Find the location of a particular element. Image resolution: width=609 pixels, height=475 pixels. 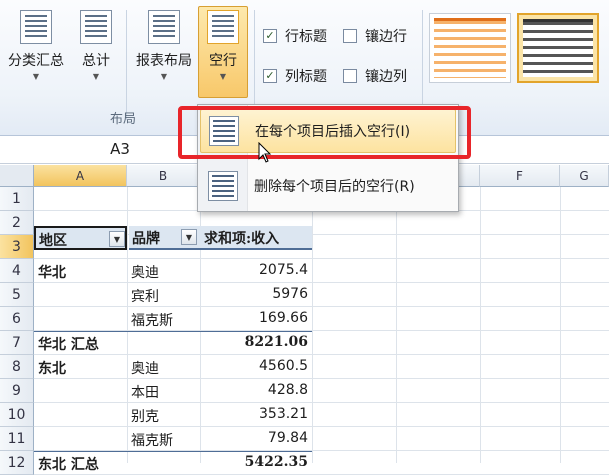

row-header: 12 is located at coordinates (17, 463).